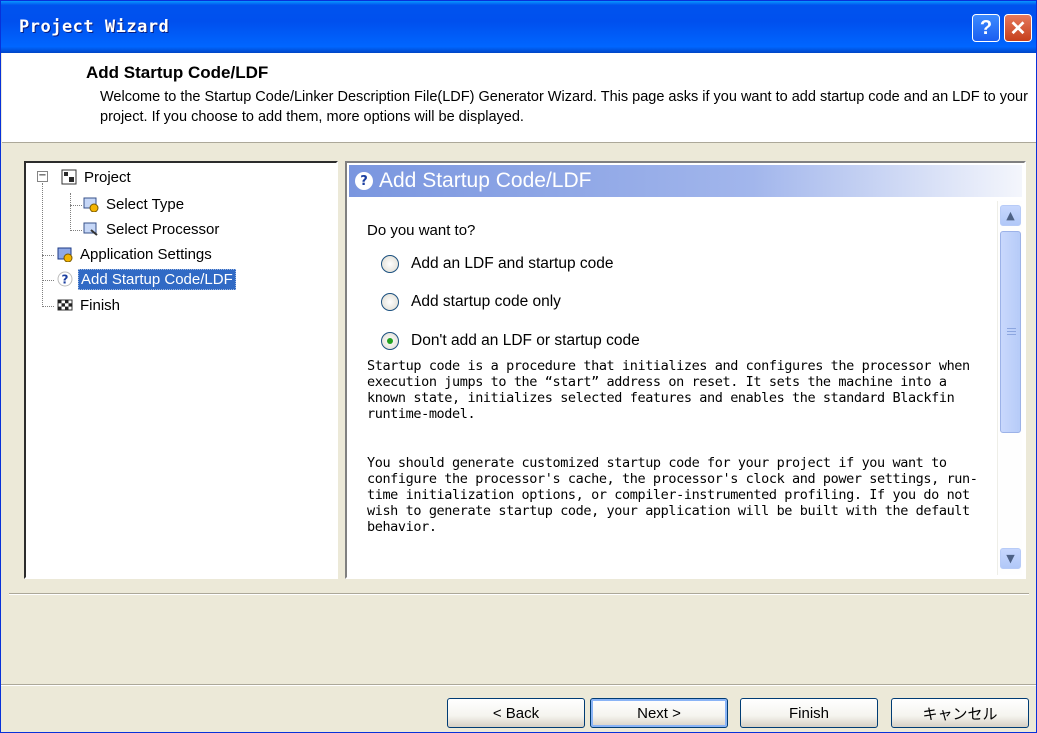  Describe the element at coordinates (177, 72) in the screenshot. I see `page-title: Add Startup Code/LDF` at that location.